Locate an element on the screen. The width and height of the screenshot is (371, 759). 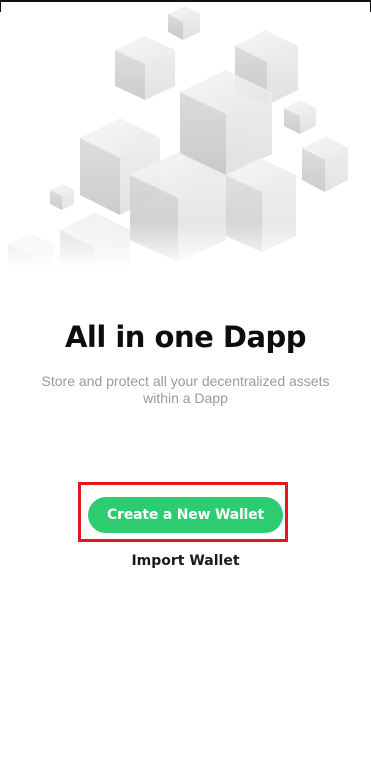
page-title: All in one Dapp is located at coordinates (185, 337).